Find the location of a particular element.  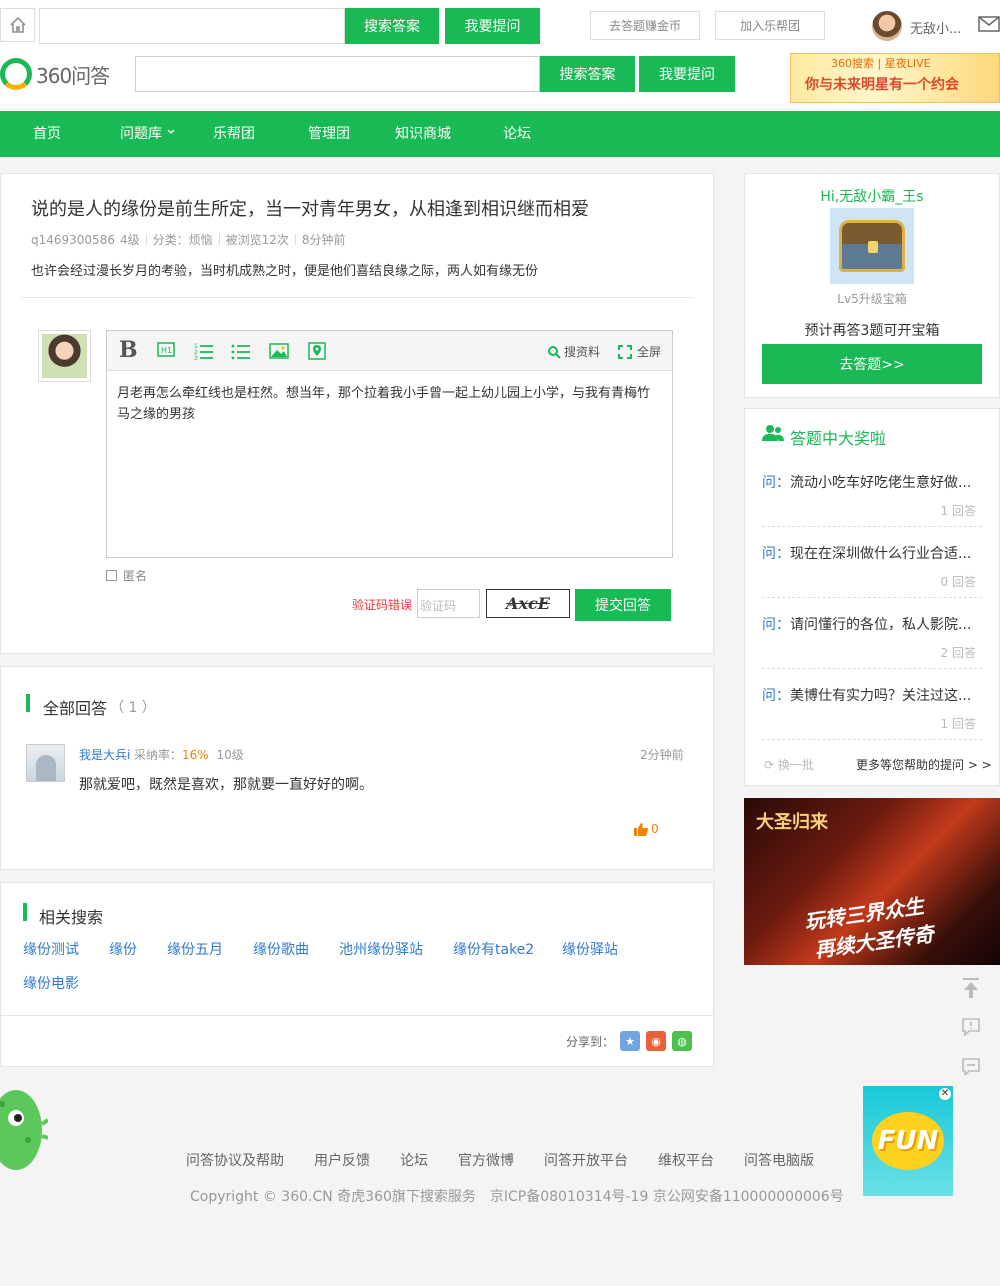

back-to-top-button is located at coordinates (971, 988).